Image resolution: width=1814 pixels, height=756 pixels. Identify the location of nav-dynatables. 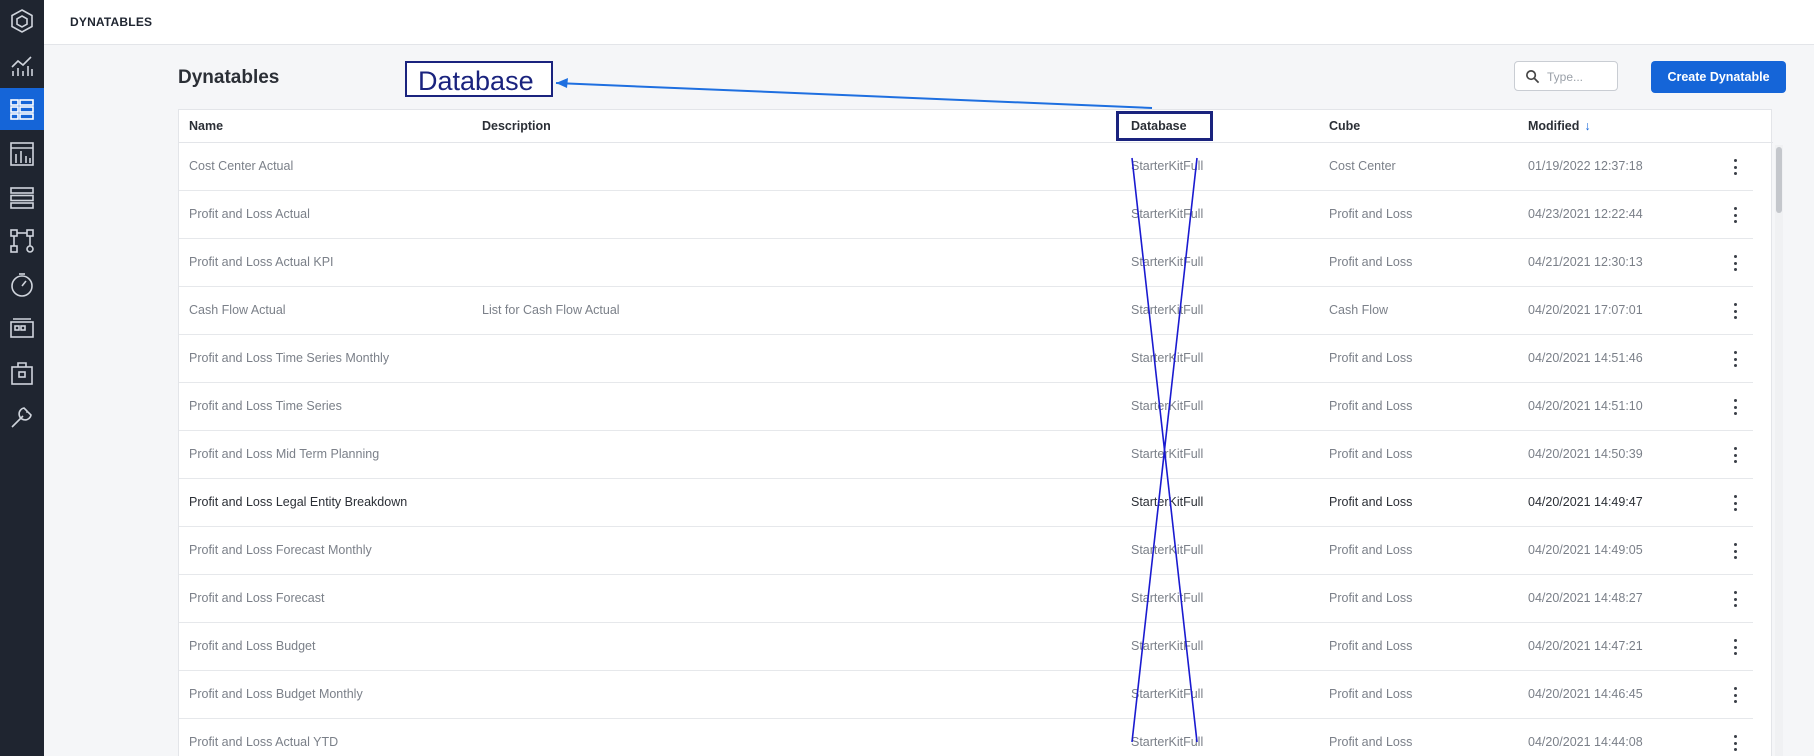
(22, 109).